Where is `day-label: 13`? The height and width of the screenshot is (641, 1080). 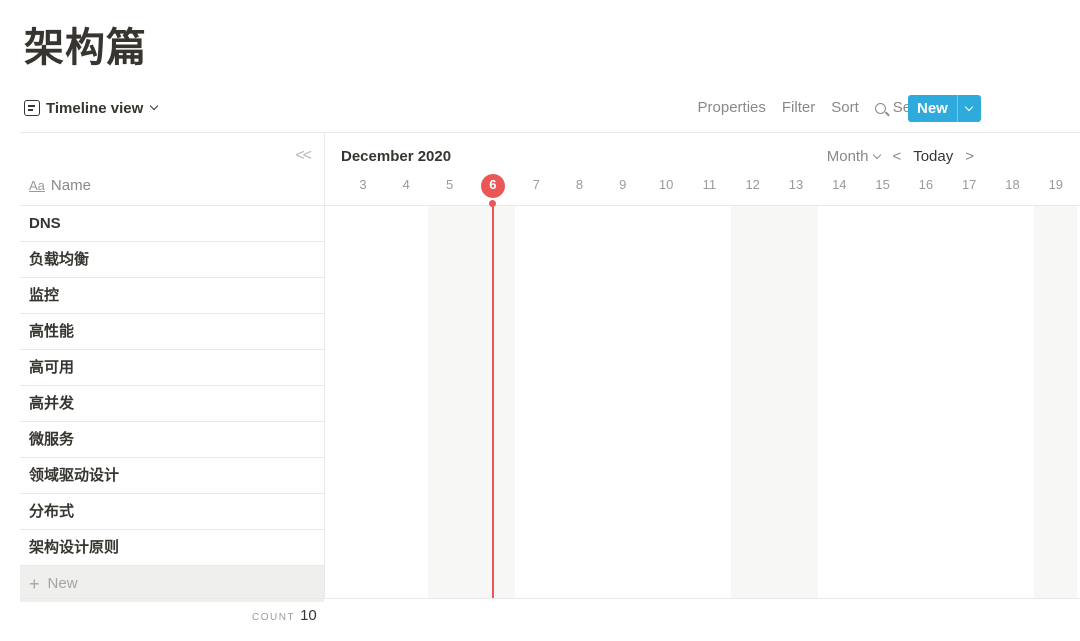 day-label: 13 is located at coordinates (796, 184).